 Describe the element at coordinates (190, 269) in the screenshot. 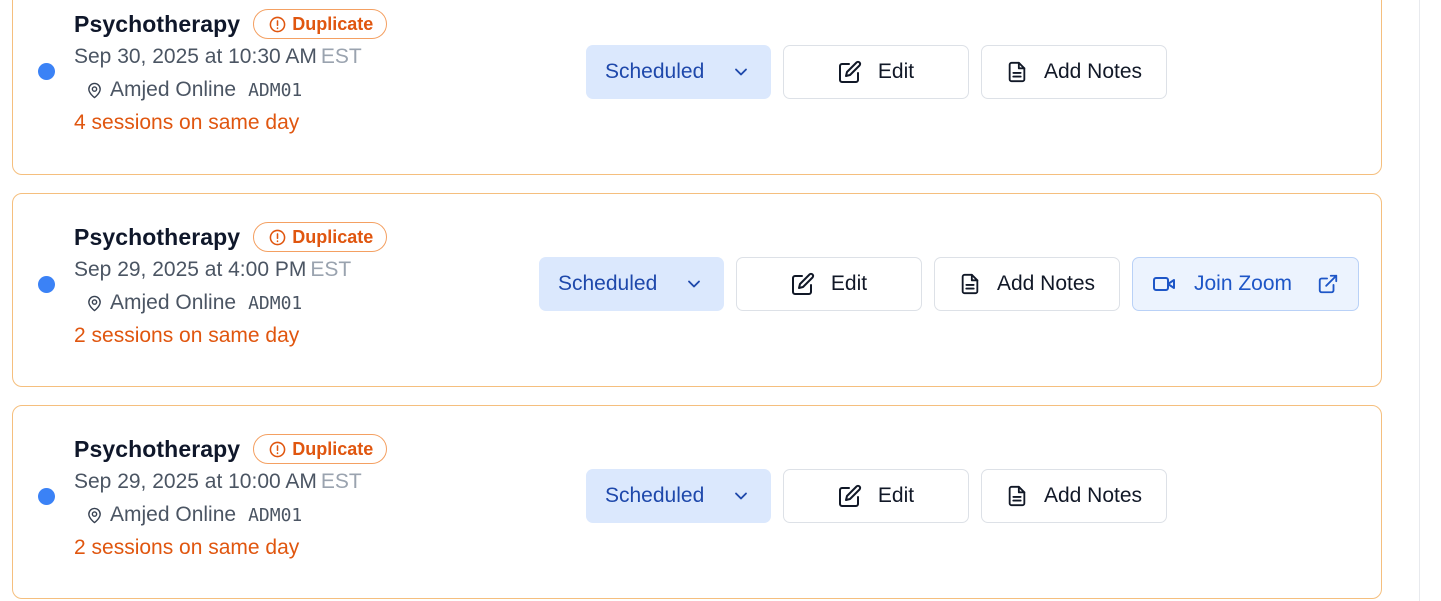

I see `session-date: Sep 29, 2025 at 4:00 PM` at that location.